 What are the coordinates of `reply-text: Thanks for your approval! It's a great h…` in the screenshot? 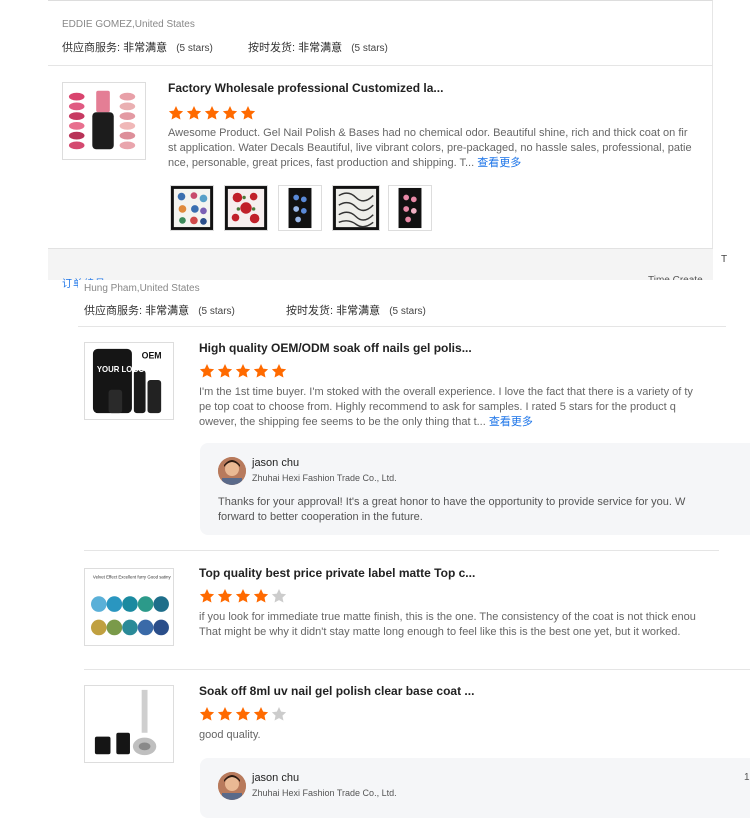 It's located at (484, 510).